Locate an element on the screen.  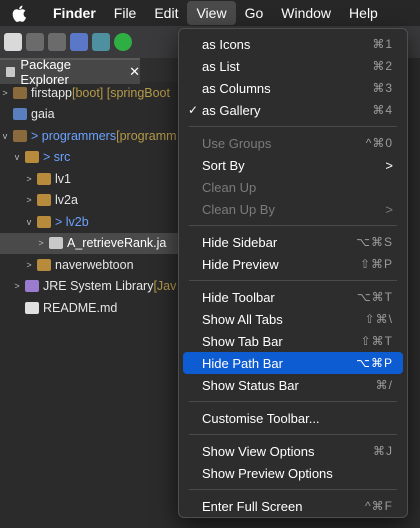
menu-item-use-groups: Use Groups ^⌘0 is located at coordinates (293, 143).